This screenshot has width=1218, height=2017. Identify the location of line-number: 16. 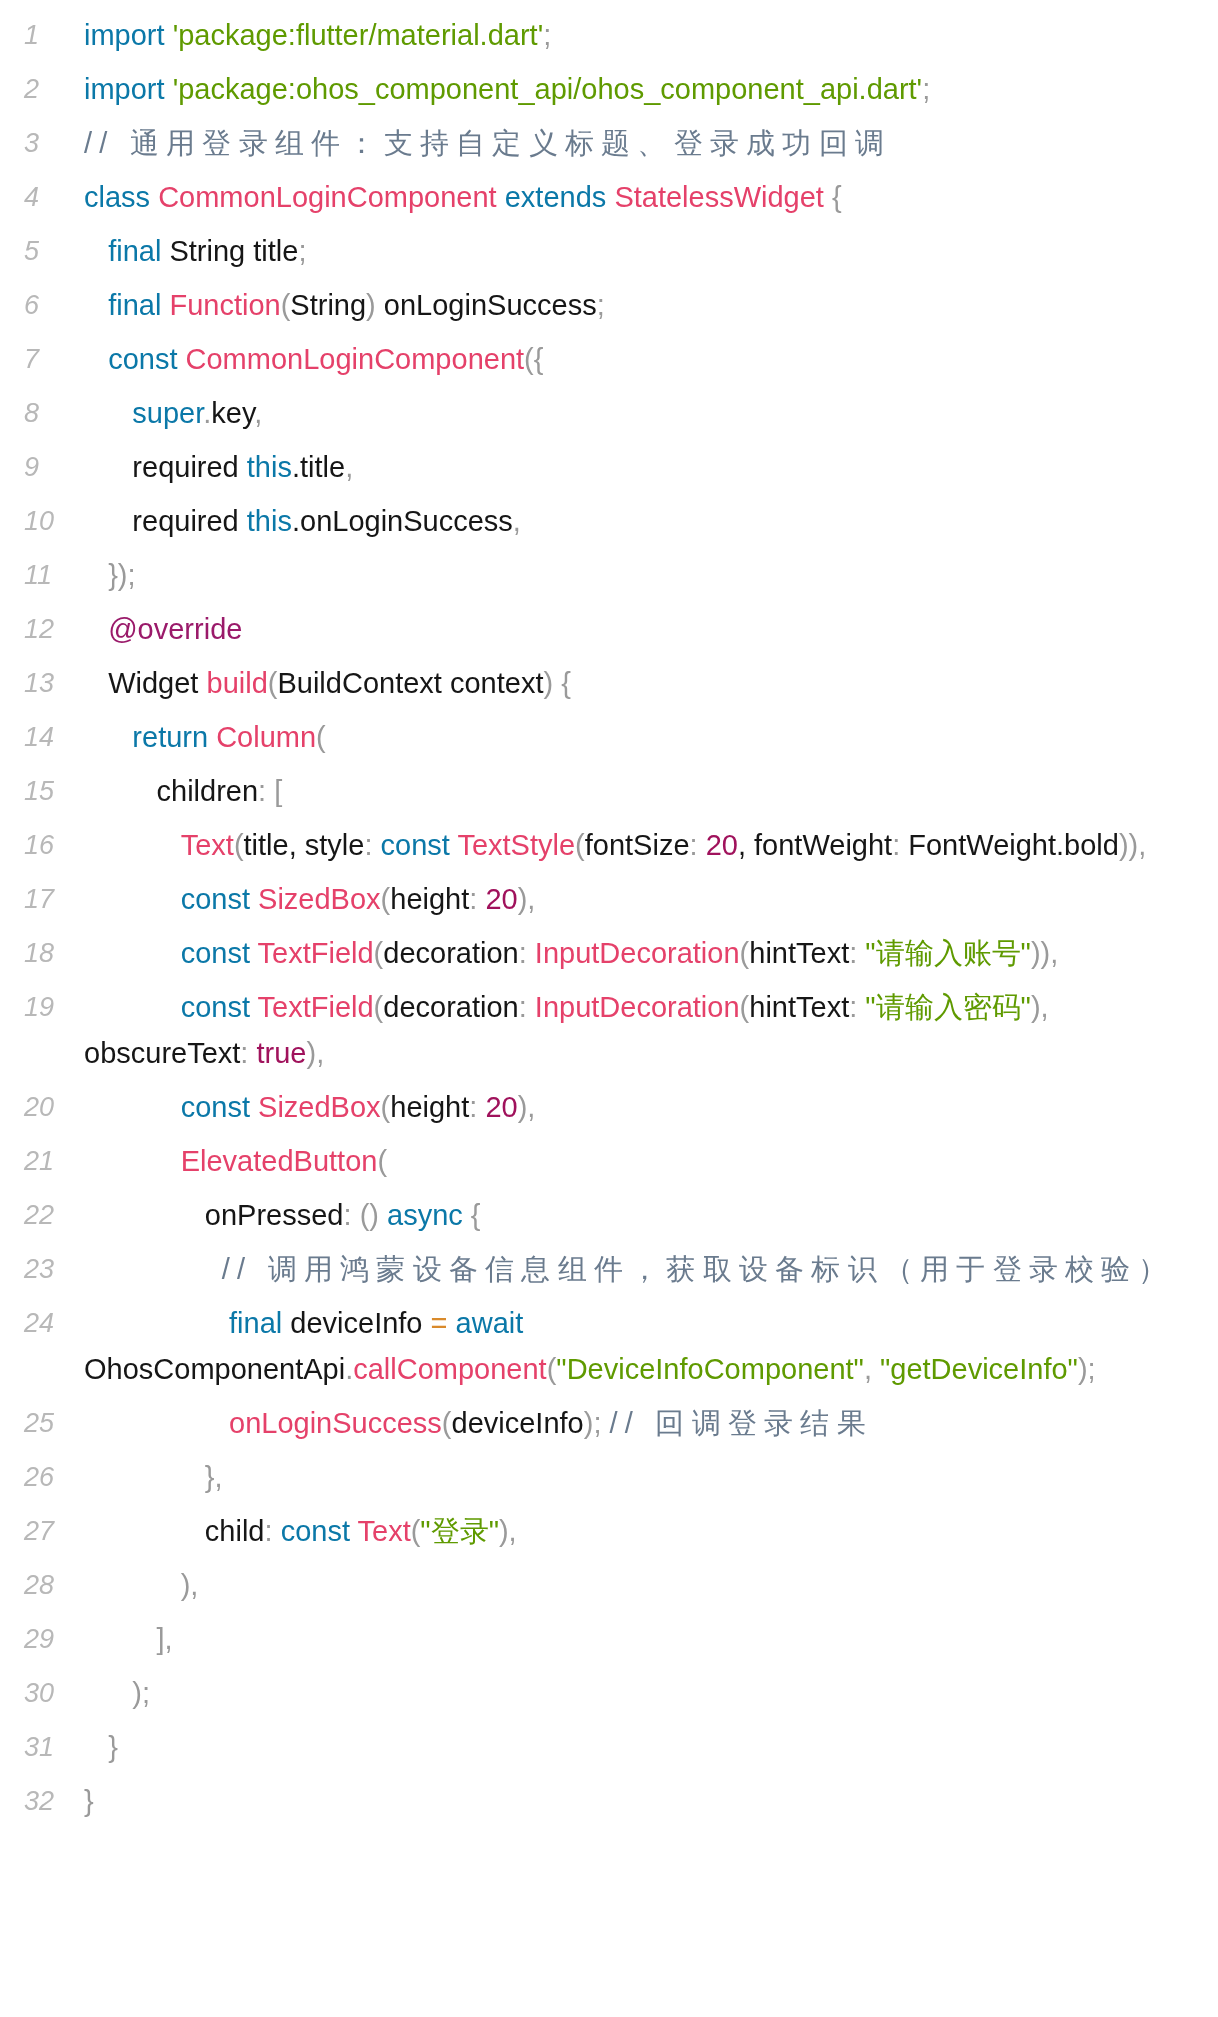
(39, 845).